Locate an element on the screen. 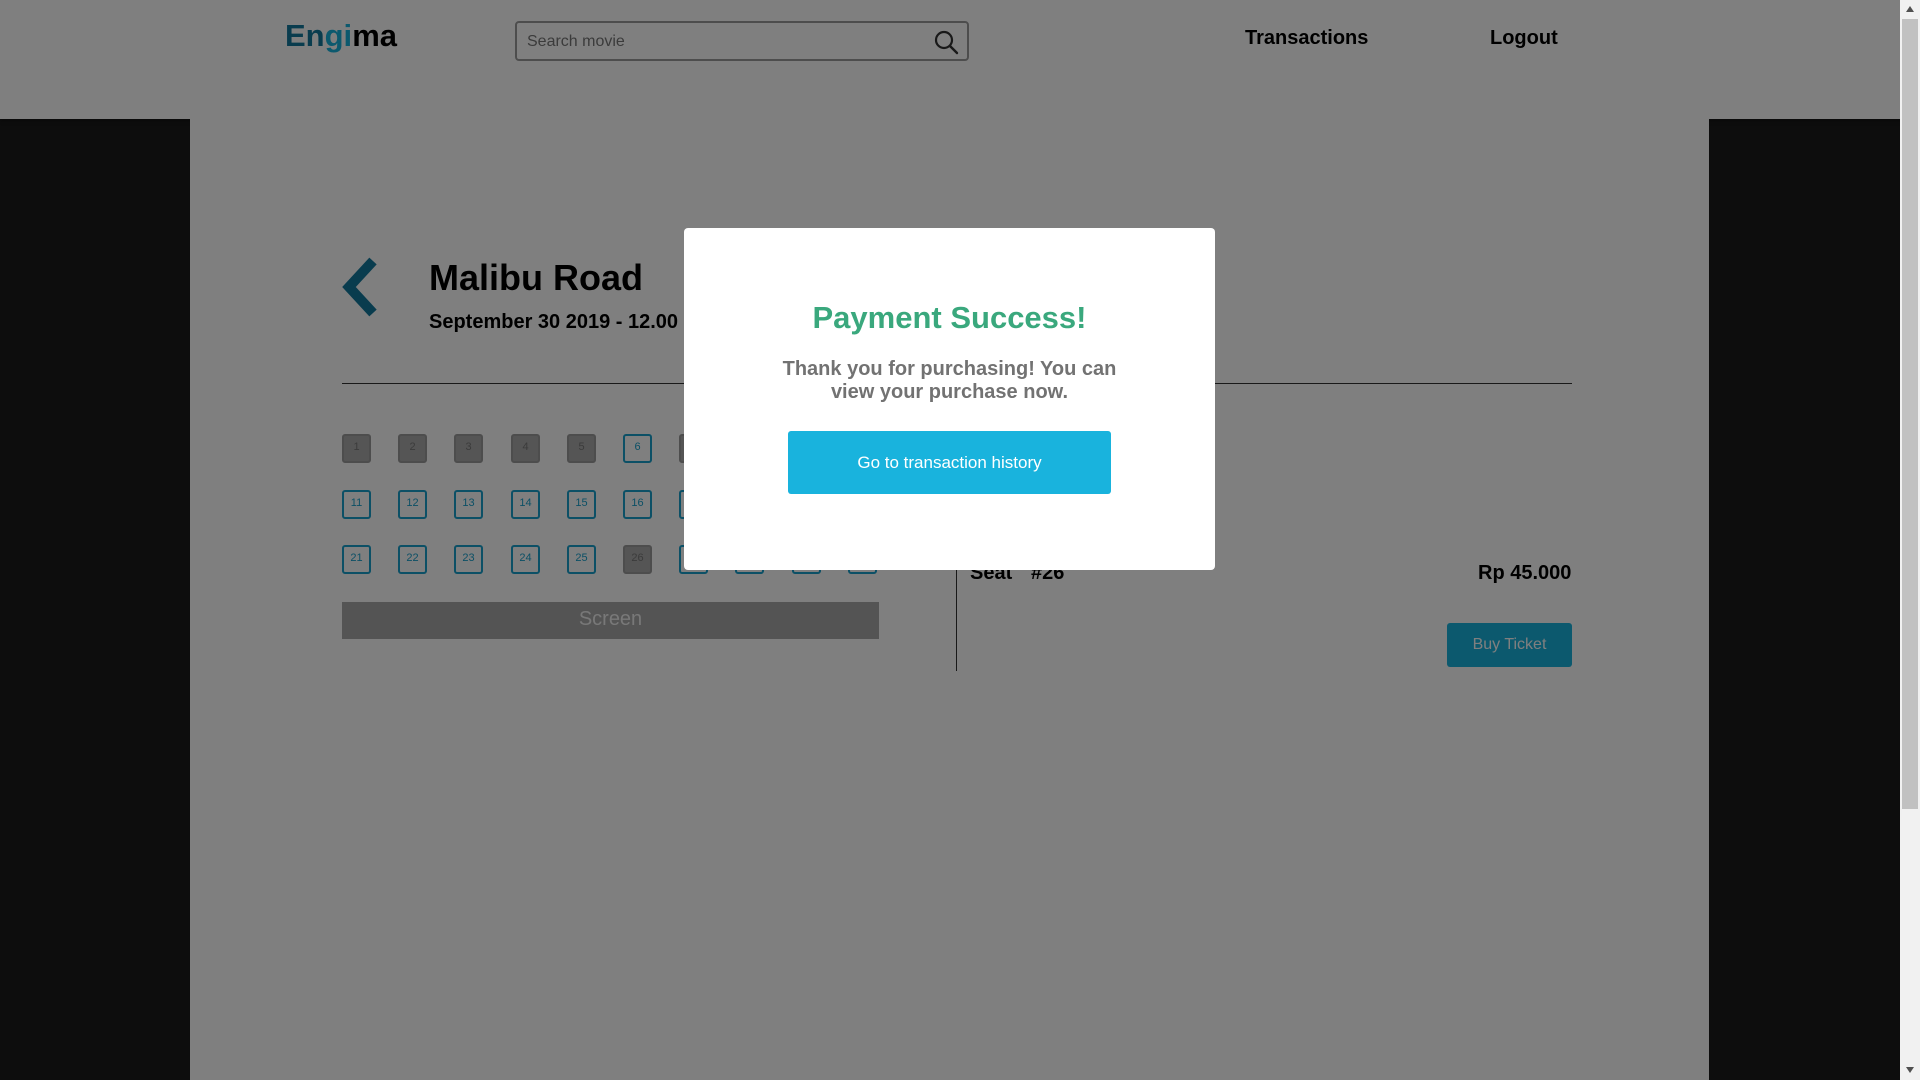 This screenshot has width=1920, height=1080. scroll-down-icon is located at coordinates (1910, 1070).